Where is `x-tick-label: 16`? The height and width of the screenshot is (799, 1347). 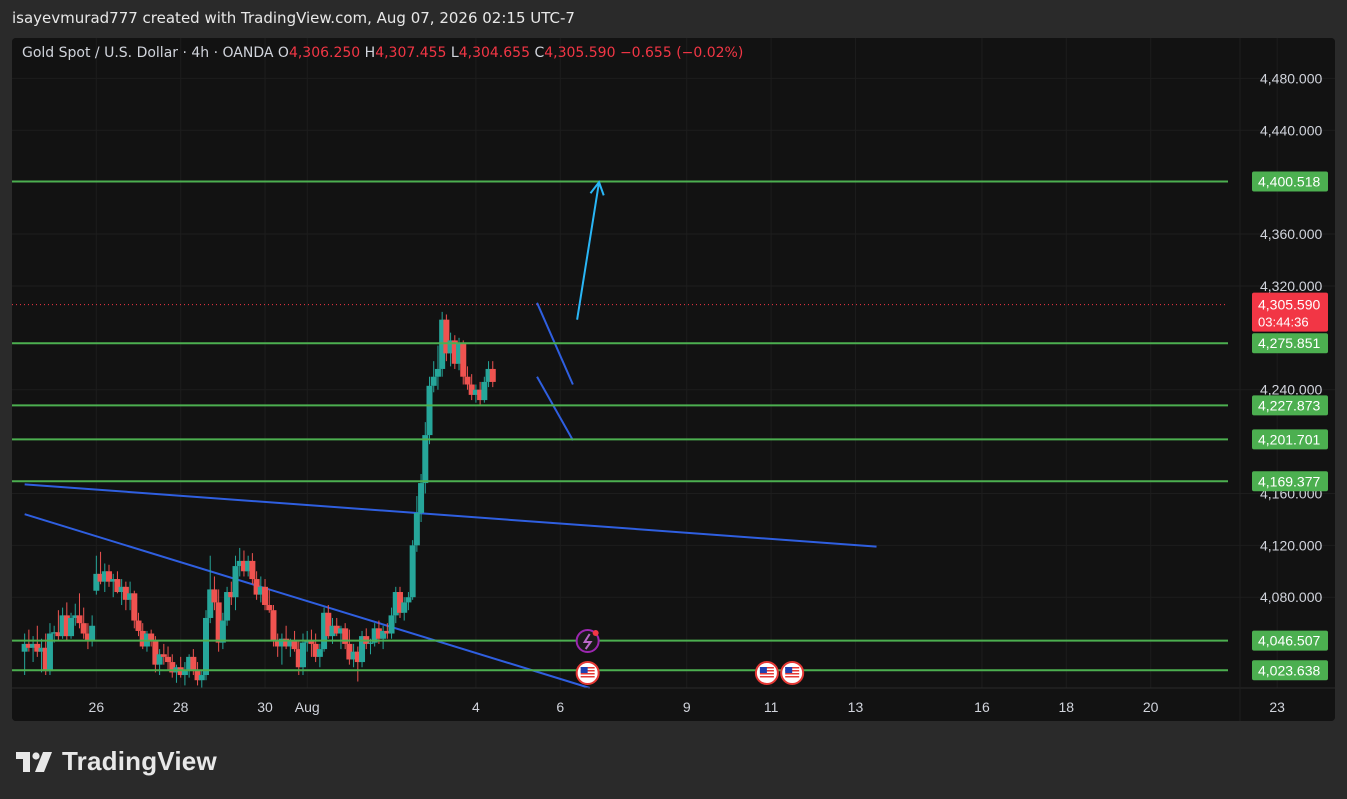
x-tick-label: 16 is located at coordinates (982, 707).